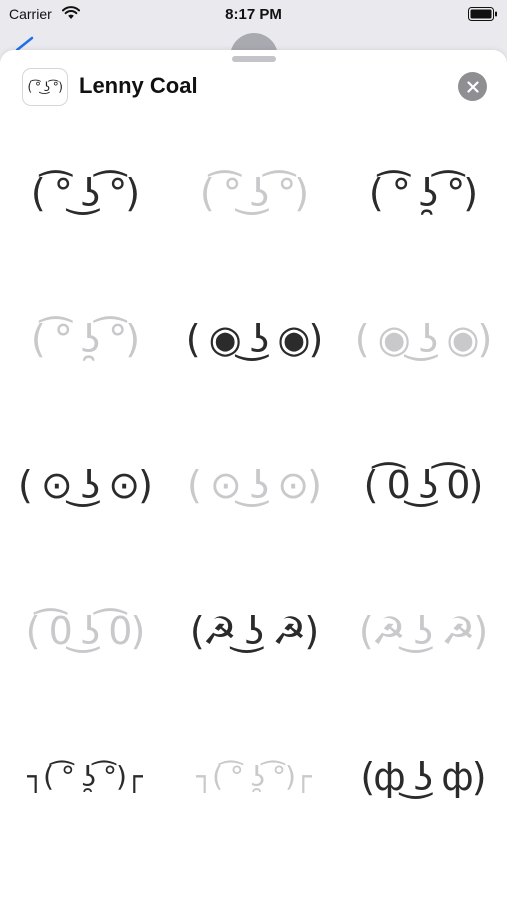  What do you see at coordinates (253, 87) in the screenshot?
I see `sheet-header: ( ͡° ͜ʖ ͡°) Lenny Coal` at bounding box center [253, 87].